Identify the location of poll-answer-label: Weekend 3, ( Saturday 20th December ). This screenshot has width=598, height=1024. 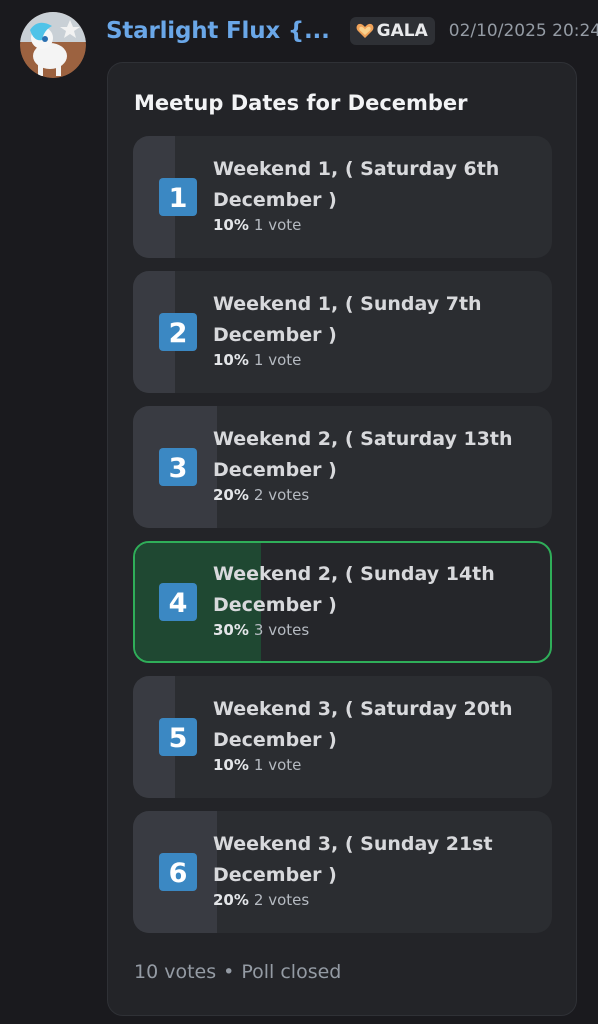
(363, 724).